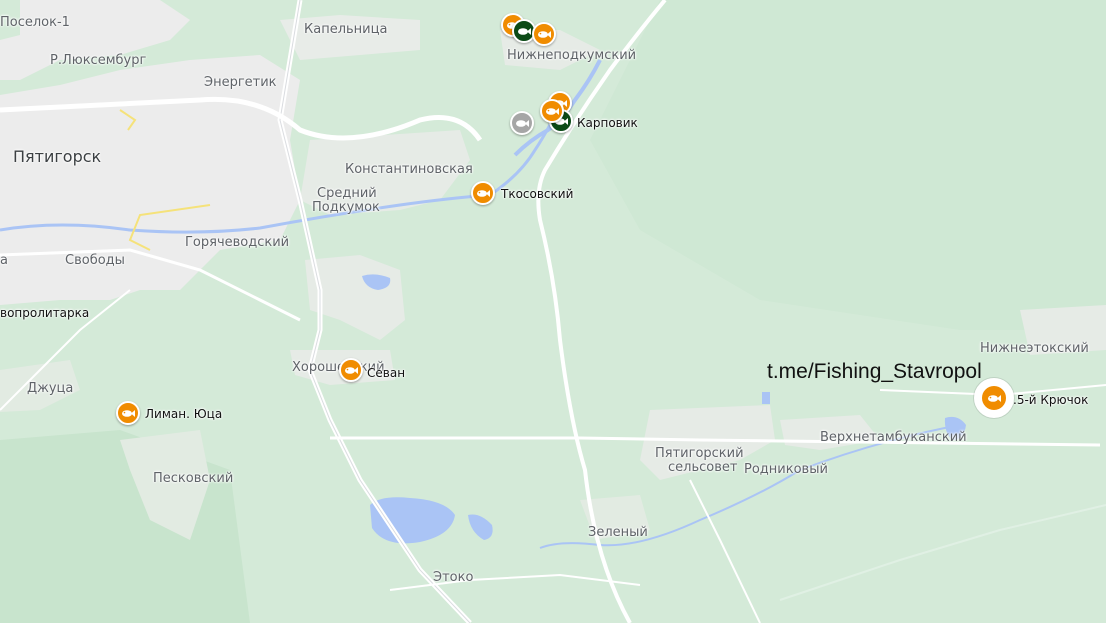 This screenshot has height=623, width=1106. What do you see at coordinates (237, 242) in the screenshot?
I see `place-label-goryachevodsky: Горячеводский` at bounding box center [237, 242].